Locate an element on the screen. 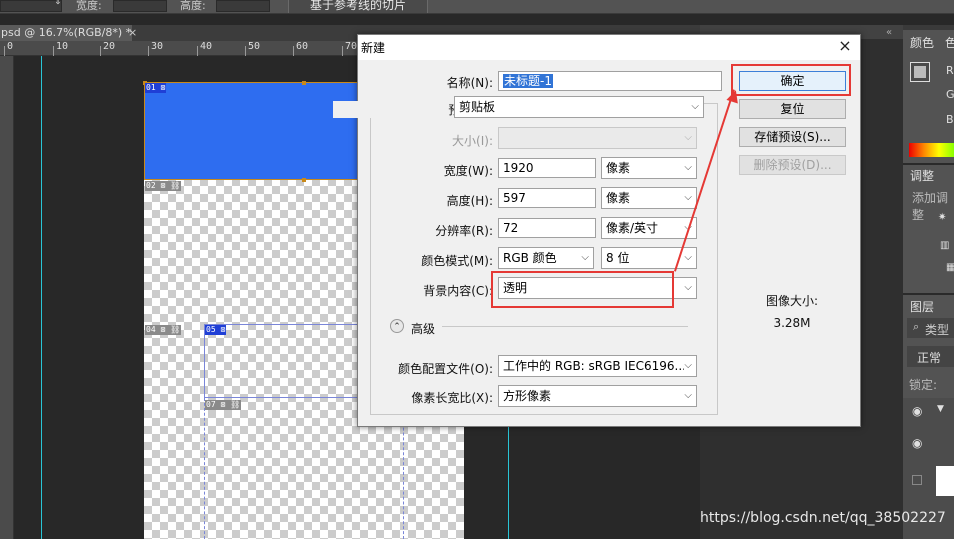 The width and height of the screenshot is (954, 539). size-label: 大小(I): is located at coordinates (472, 141).